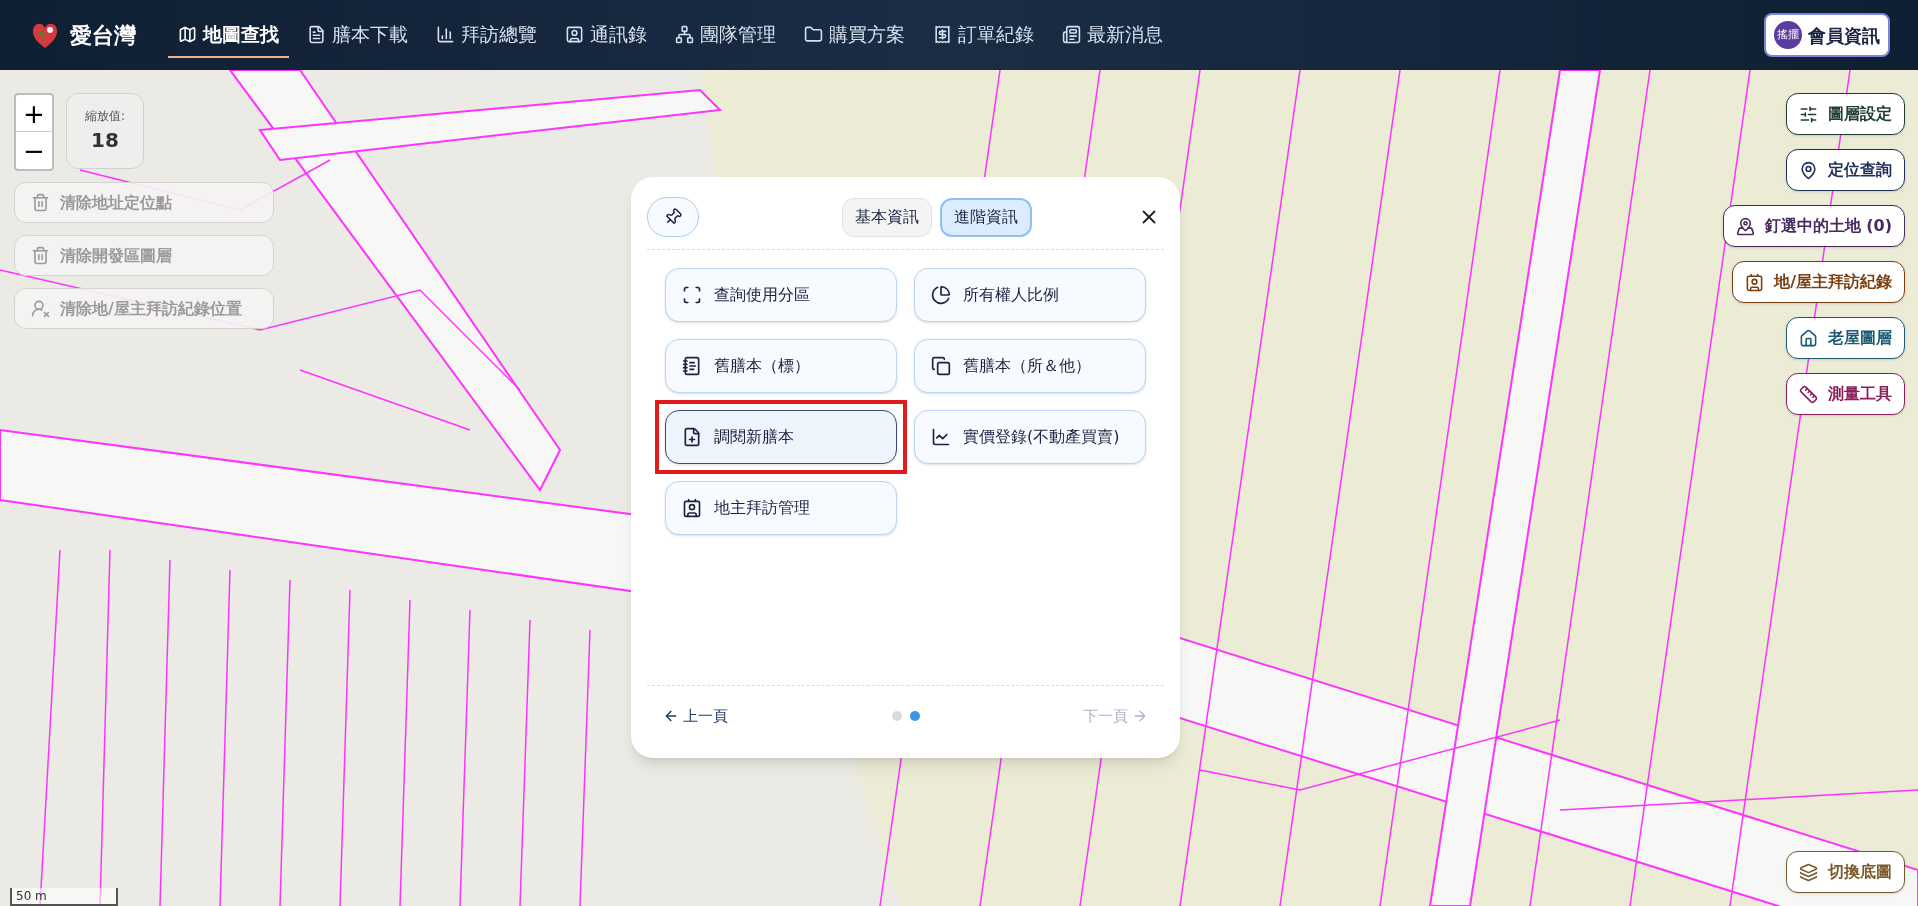 The height and width of the screenshot is (906, 1918). Describe the element at coordinates (781, 437) in the screenshot. I see `action-button: 調閱新膳本` at that location.